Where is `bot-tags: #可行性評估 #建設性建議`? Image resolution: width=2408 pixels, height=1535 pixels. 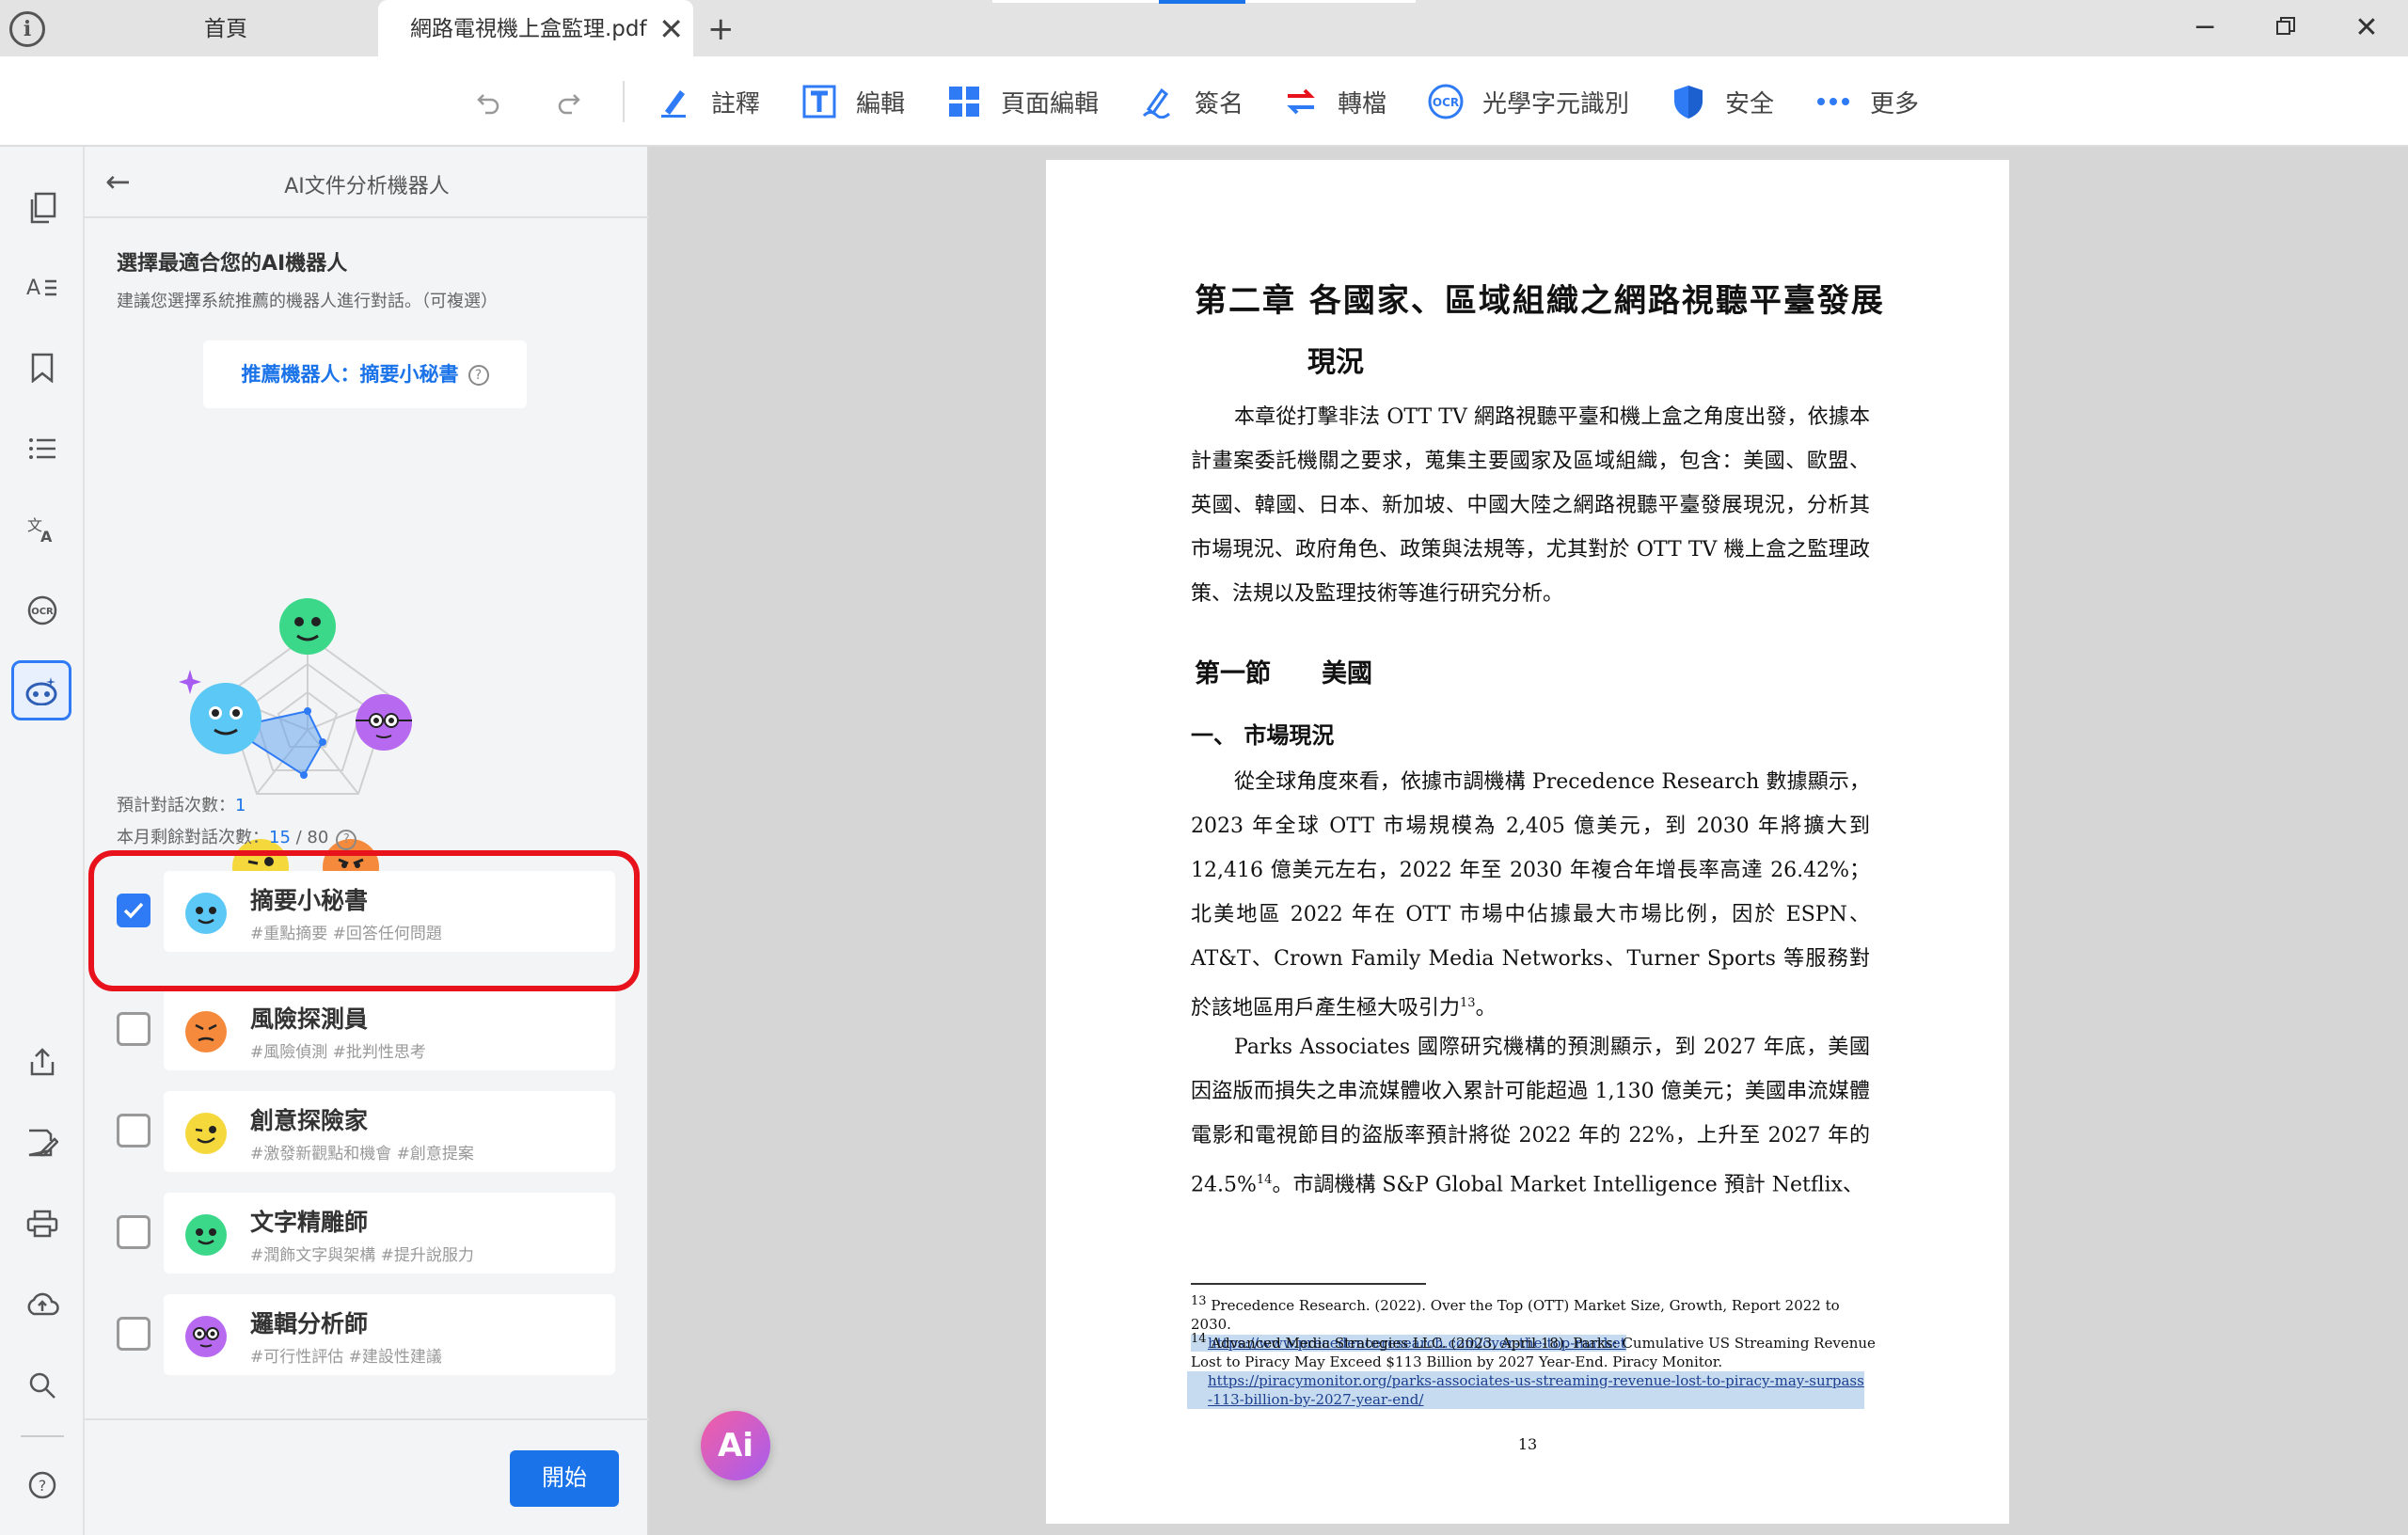
bot-tags: #可行性評估 #建設性建議 is located at coordinates (346, 1357).